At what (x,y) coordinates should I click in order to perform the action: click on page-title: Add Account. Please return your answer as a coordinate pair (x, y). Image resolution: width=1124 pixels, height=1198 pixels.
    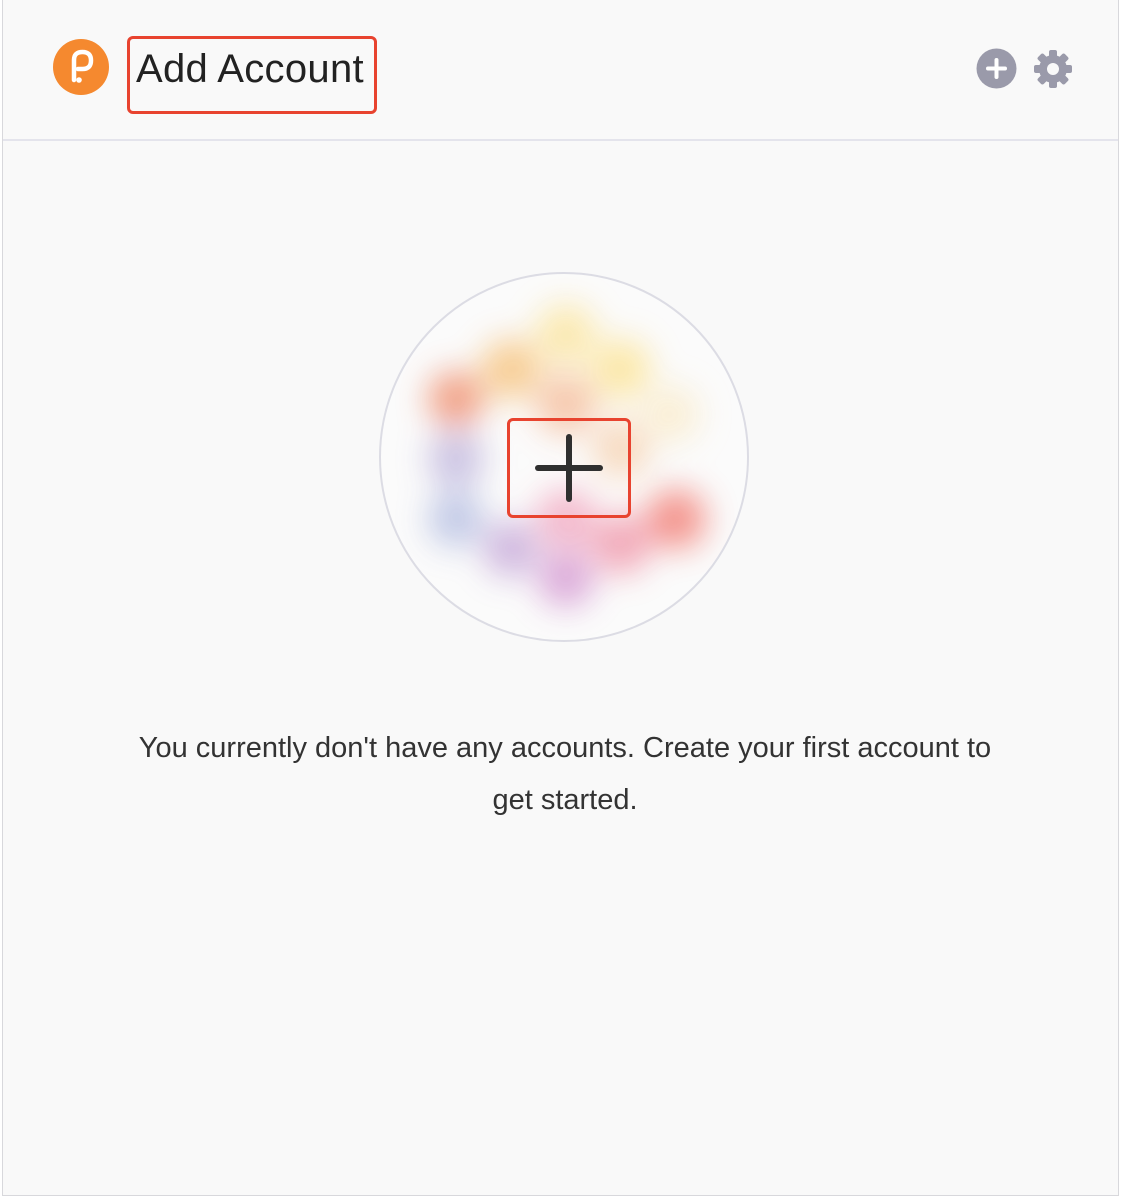
    Looking at the image, I should click on (250, 69).